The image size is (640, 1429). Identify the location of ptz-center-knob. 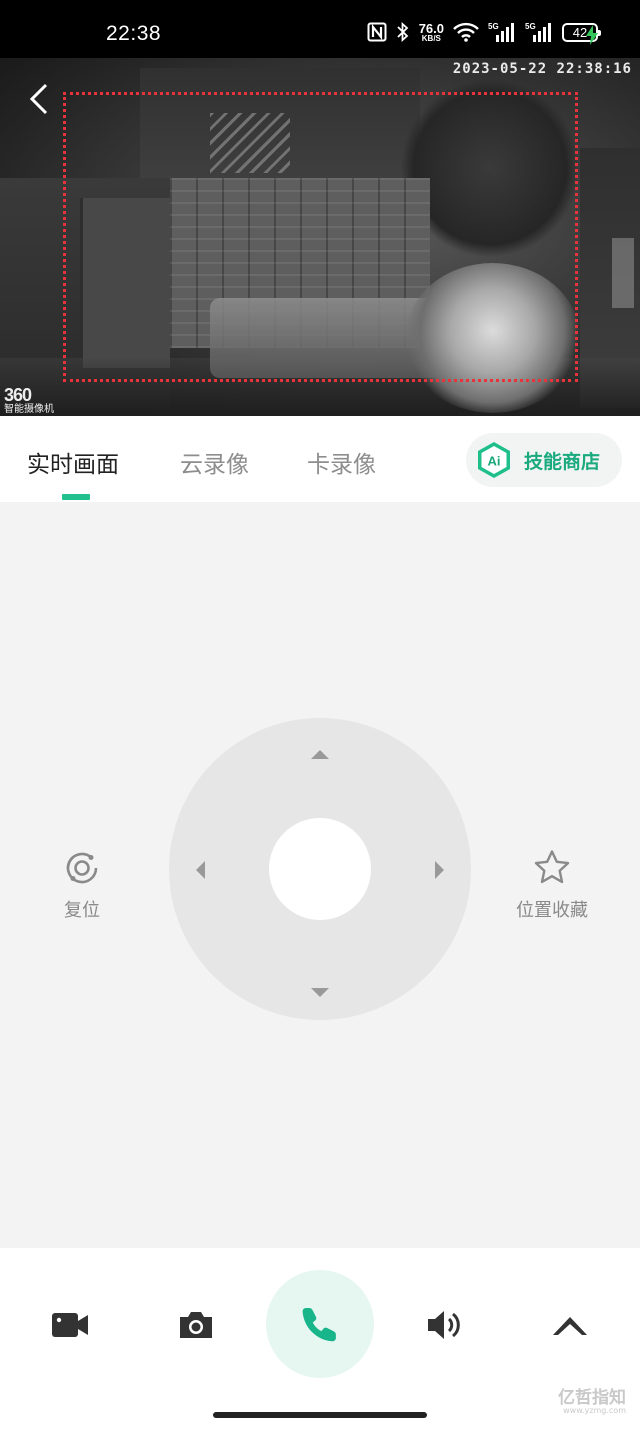
(320, 869).